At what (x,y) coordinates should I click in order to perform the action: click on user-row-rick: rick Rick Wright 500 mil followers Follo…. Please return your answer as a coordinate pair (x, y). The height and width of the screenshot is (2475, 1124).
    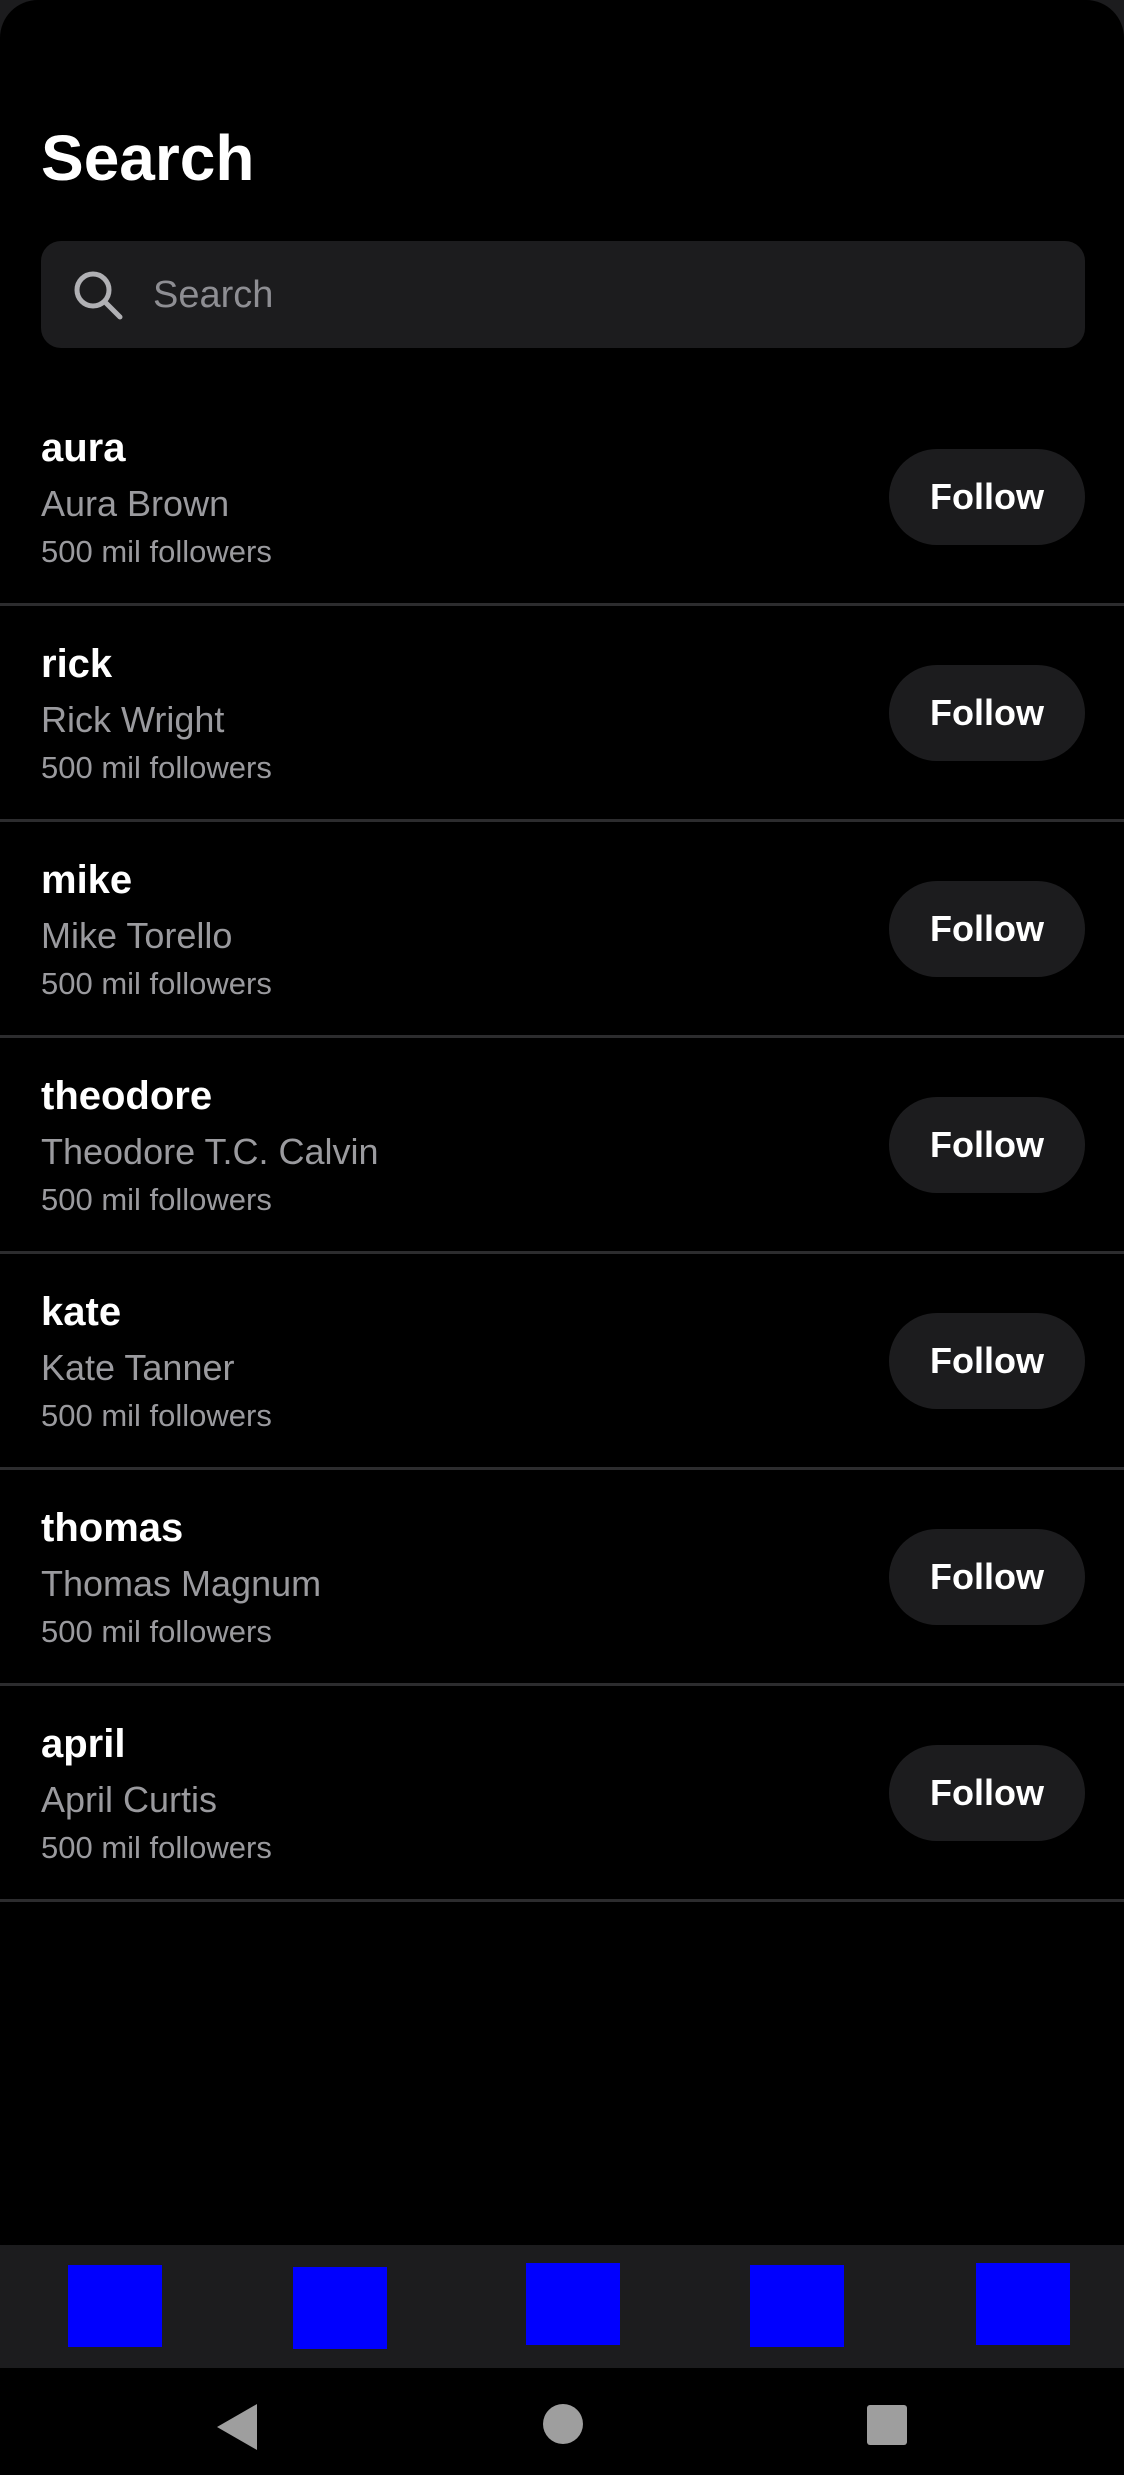
    Looking at the image, I should click on (562, 714).